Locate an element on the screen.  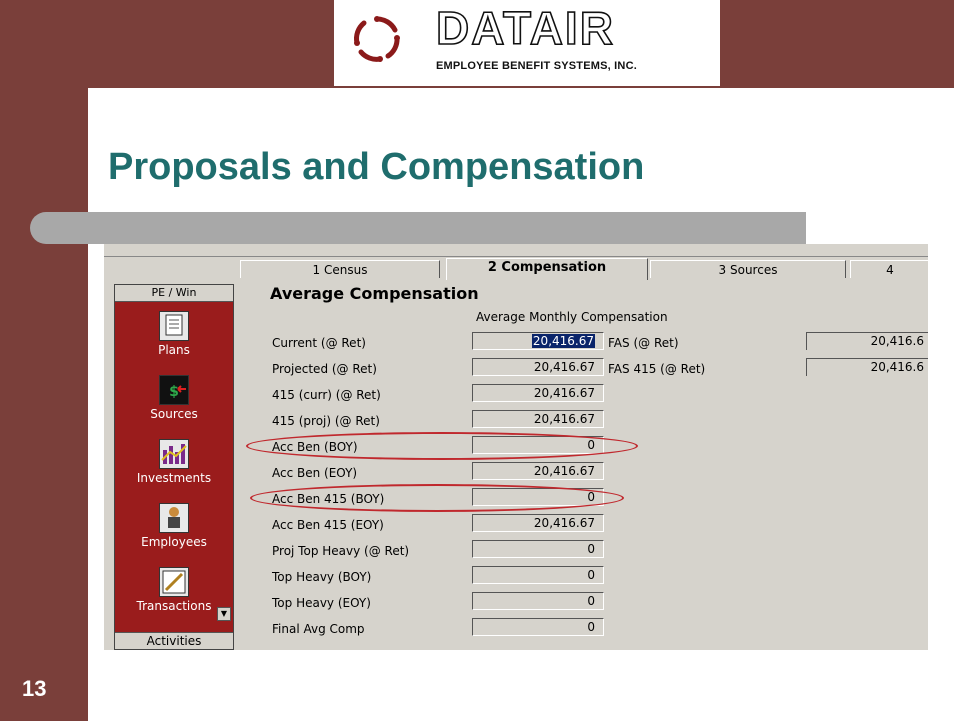
row-label-top-heavy-eoy: Top Heavy (EOY) is located at coordinates (321, 603).